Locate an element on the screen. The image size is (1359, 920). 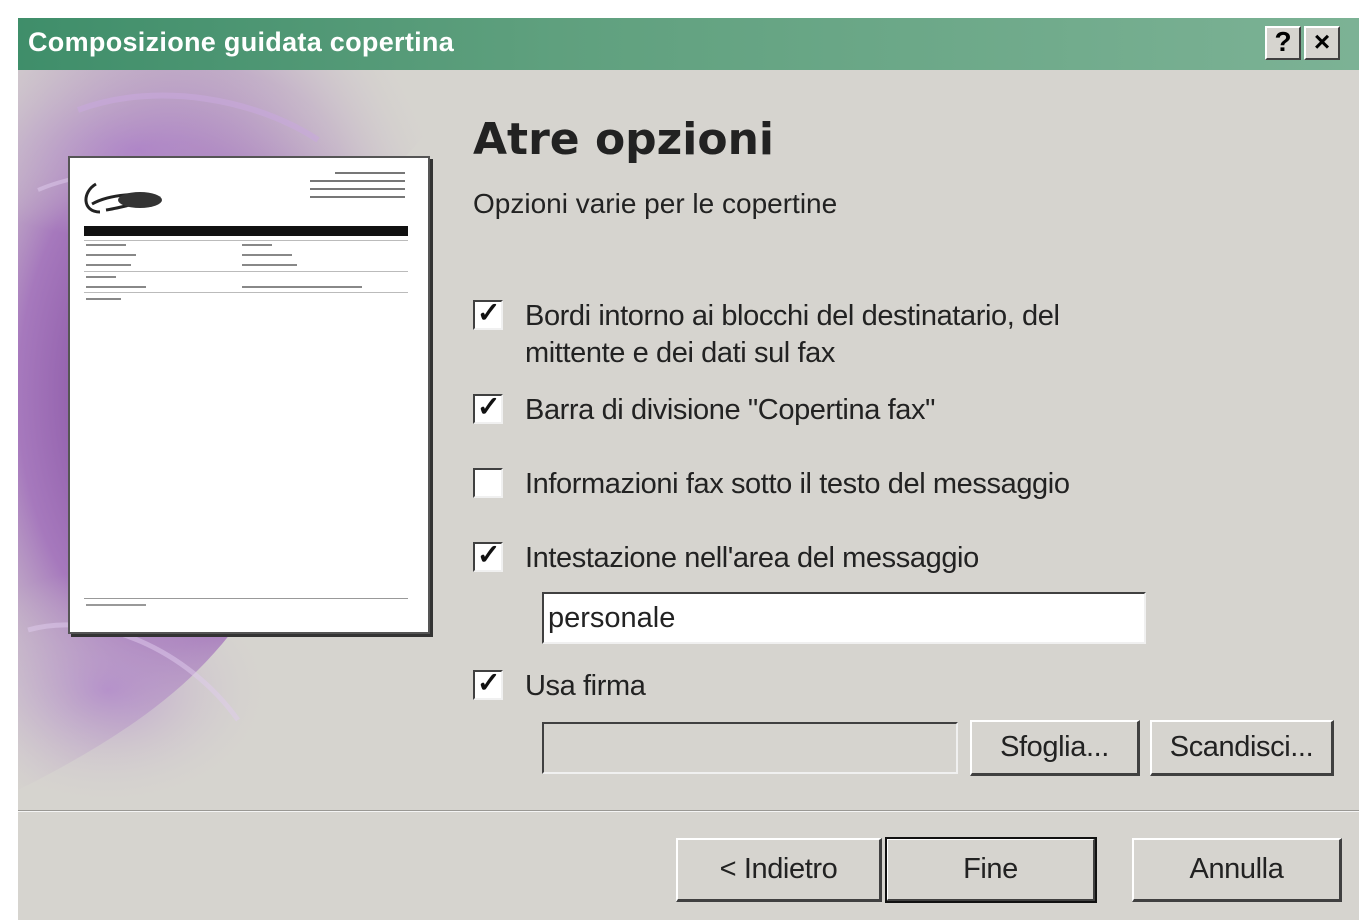
signature-file-field is located at coordinates (750, 748).